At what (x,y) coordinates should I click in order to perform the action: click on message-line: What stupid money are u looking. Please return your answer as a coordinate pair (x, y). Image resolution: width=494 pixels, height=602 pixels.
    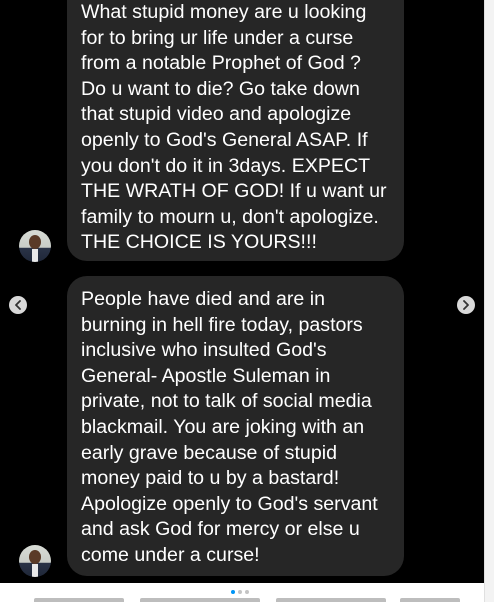
    Looking at the image, I should click on (224, 12).